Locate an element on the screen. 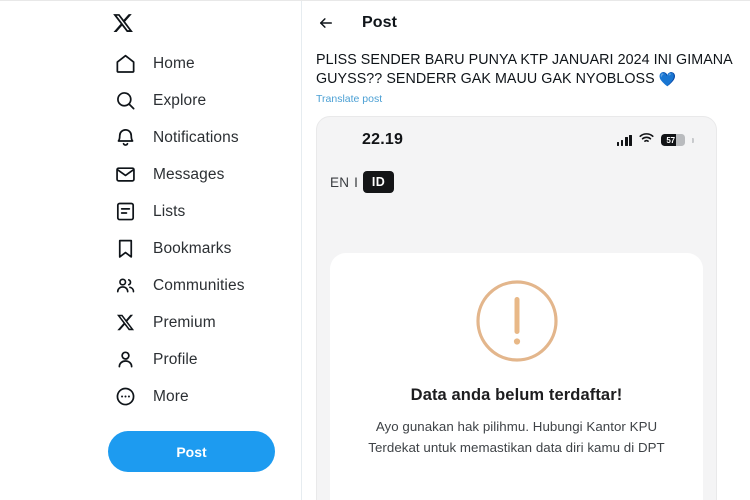  sidebar-item-label: Profile is located at coordinates (175, 359).